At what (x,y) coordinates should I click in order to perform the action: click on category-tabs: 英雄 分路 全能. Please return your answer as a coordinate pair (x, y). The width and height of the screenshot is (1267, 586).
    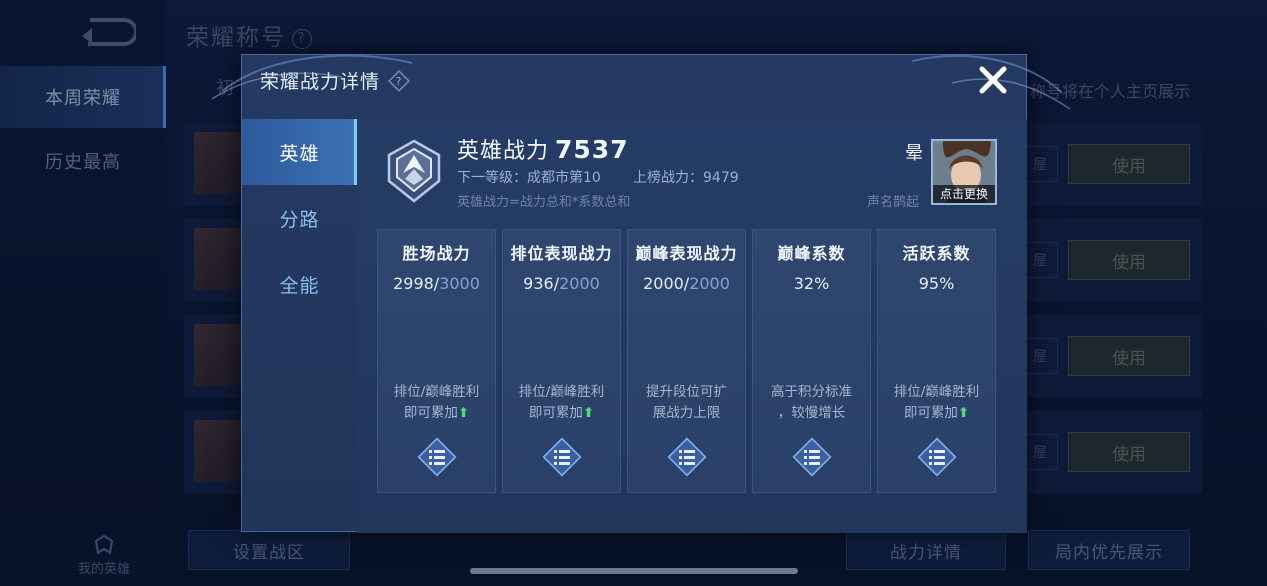
    Looking at the image, I should click on (299, 218).